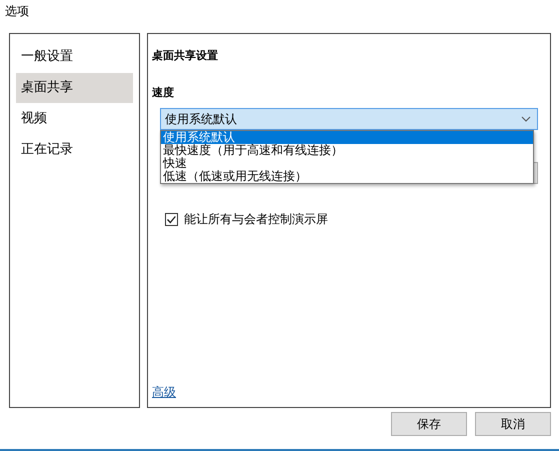  I want to click on dropdown-option: 低速（低速或用无线连接）, so click(347, 176).